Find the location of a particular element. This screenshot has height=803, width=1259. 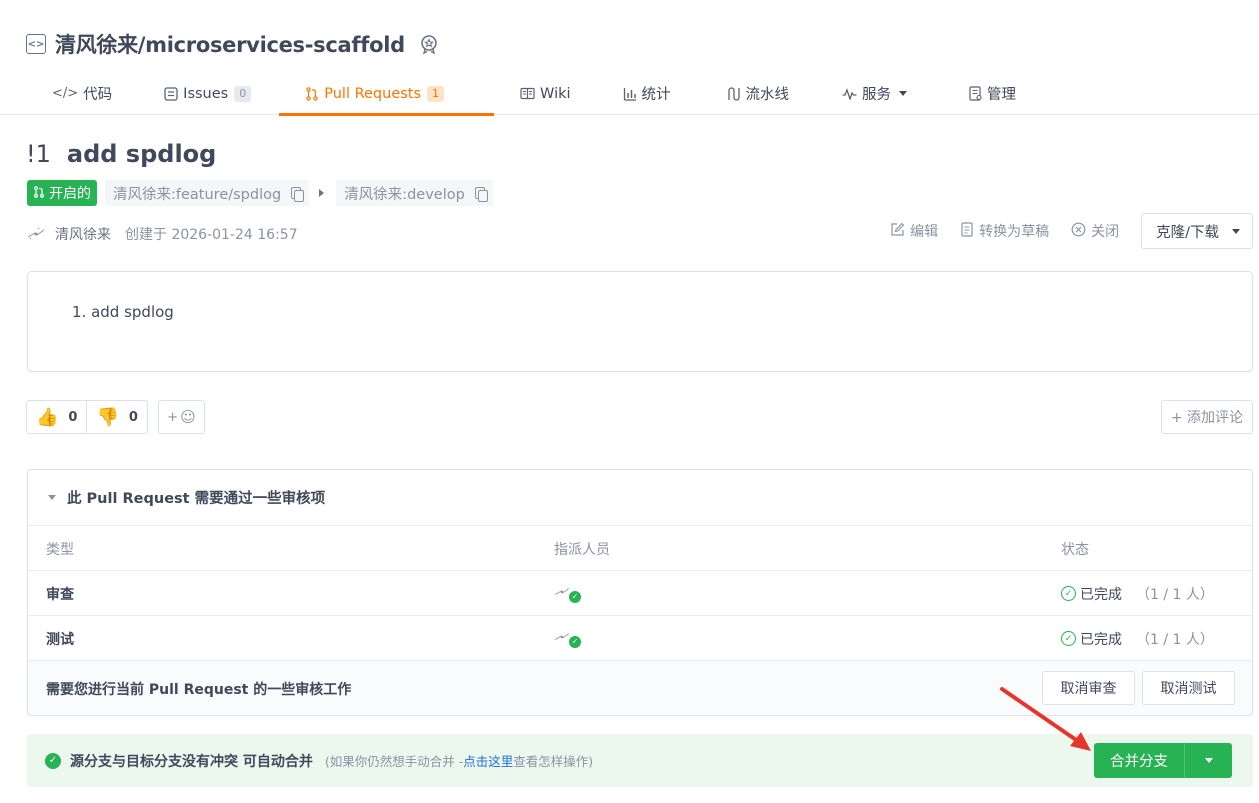

description-list-item: 1. add spdlog is located at coordinates (123, 312).